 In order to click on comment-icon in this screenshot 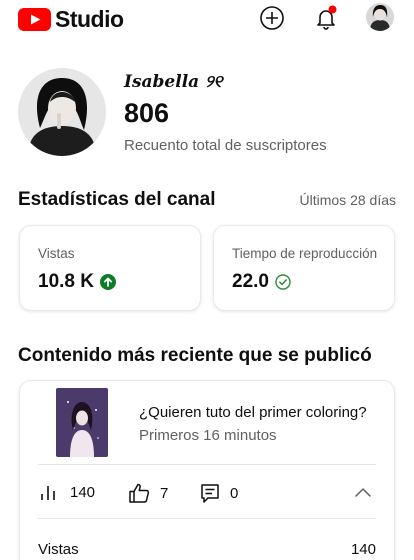, I will do `click(210, 493)`.